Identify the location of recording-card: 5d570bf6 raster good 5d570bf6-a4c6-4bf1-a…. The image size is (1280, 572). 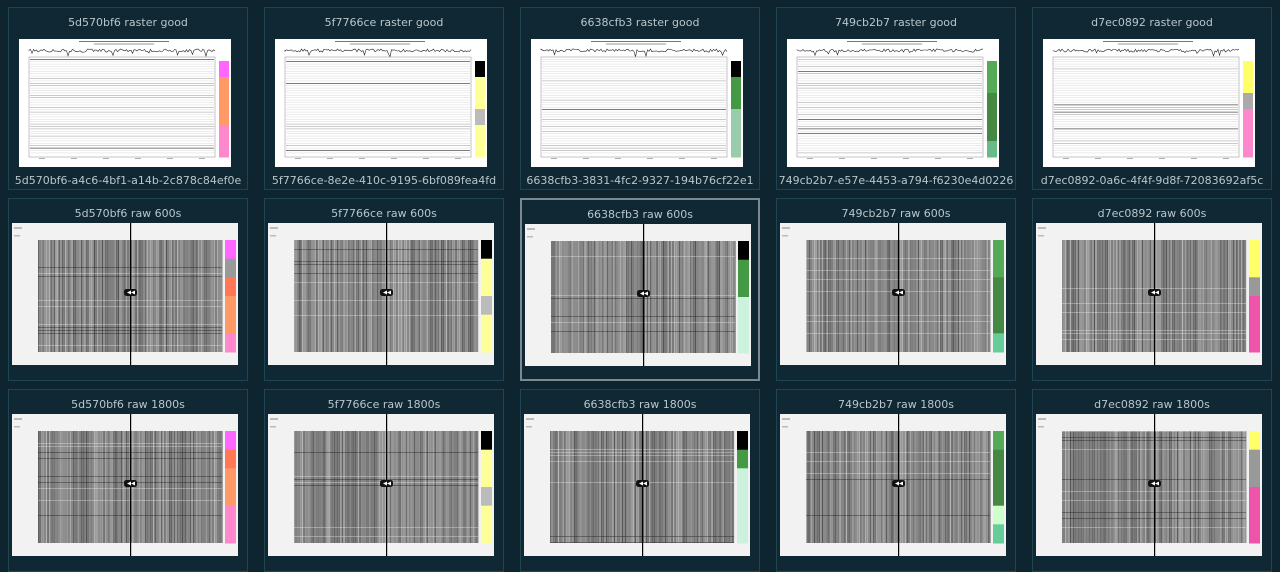
(128, 98).